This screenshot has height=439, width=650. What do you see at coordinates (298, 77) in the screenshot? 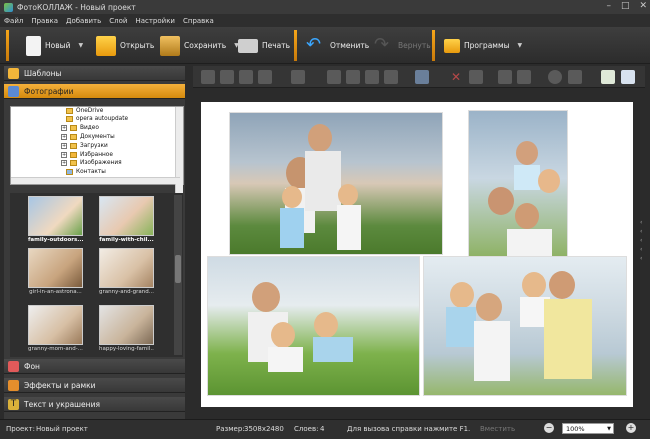
I see `align-icon` at bounding box center [298, 77].